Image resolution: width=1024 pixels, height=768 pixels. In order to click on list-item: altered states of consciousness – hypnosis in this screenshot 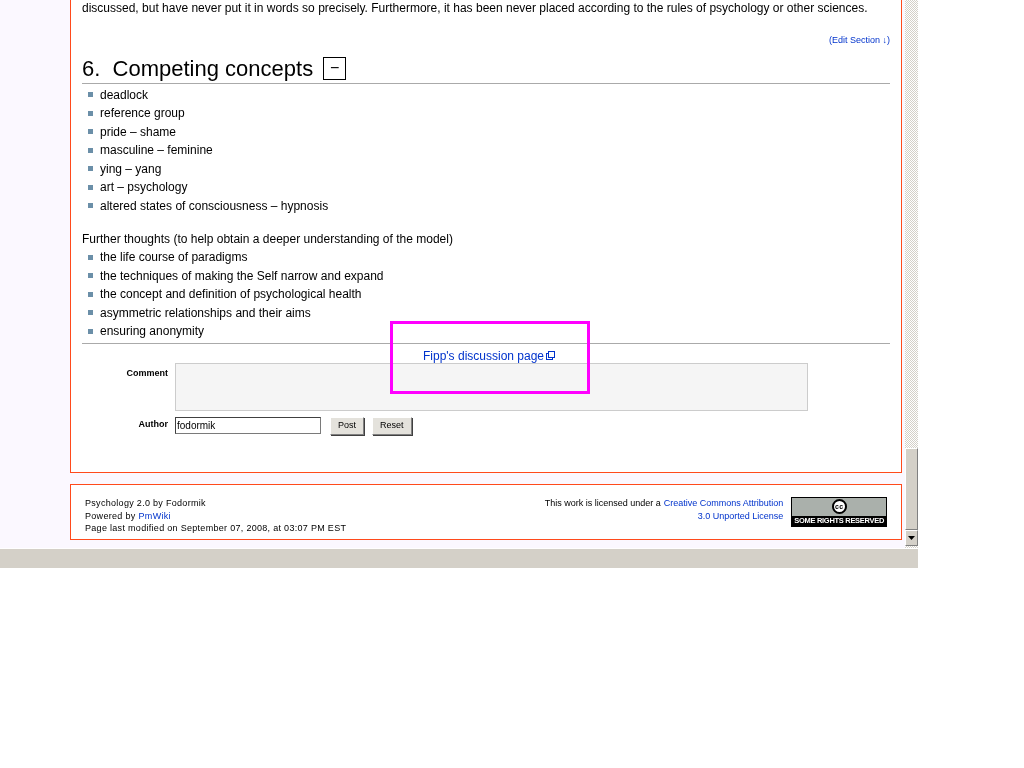, I will do `click(214, 206)`.